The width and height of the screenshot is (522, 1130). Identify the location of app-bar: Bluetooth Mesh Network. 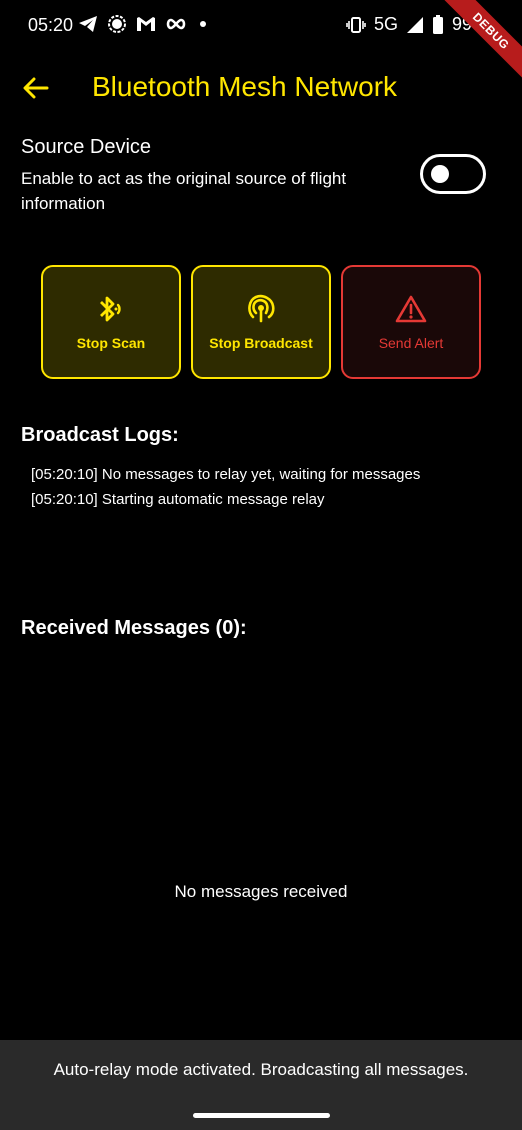
(261, 88).